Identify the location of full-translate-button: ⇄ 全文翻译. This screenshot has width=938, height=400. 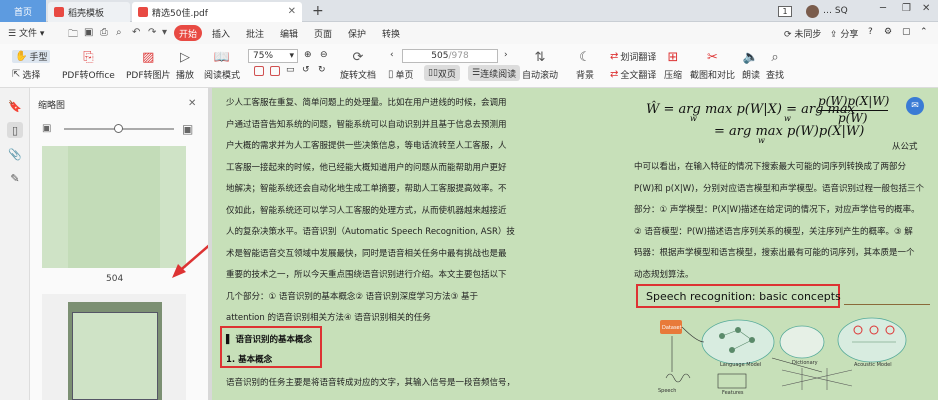
(633, 74).